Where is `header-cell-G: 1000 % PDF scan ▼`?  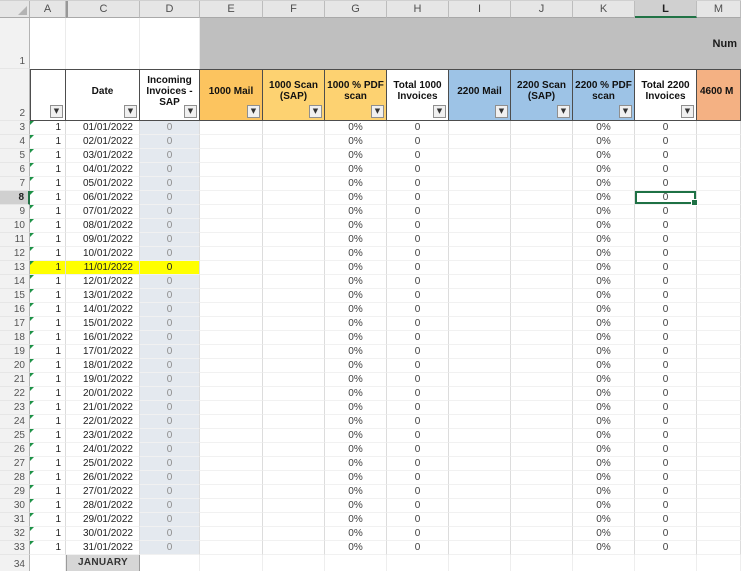
header-cell-G: 1000 % PDF scan ▼ is located at coordinates (356, 95).